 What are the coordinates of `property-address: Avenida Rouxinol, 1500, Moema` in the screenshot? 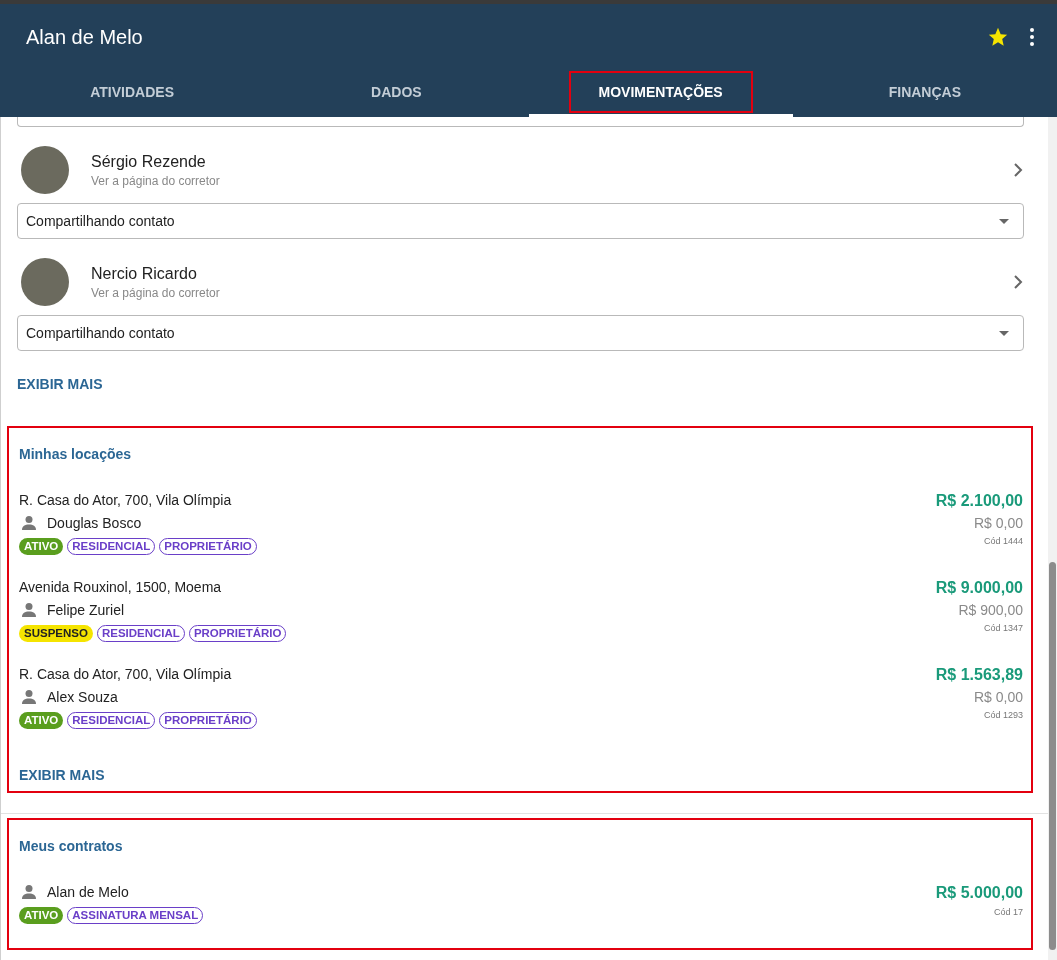 It's located at (121, 587).